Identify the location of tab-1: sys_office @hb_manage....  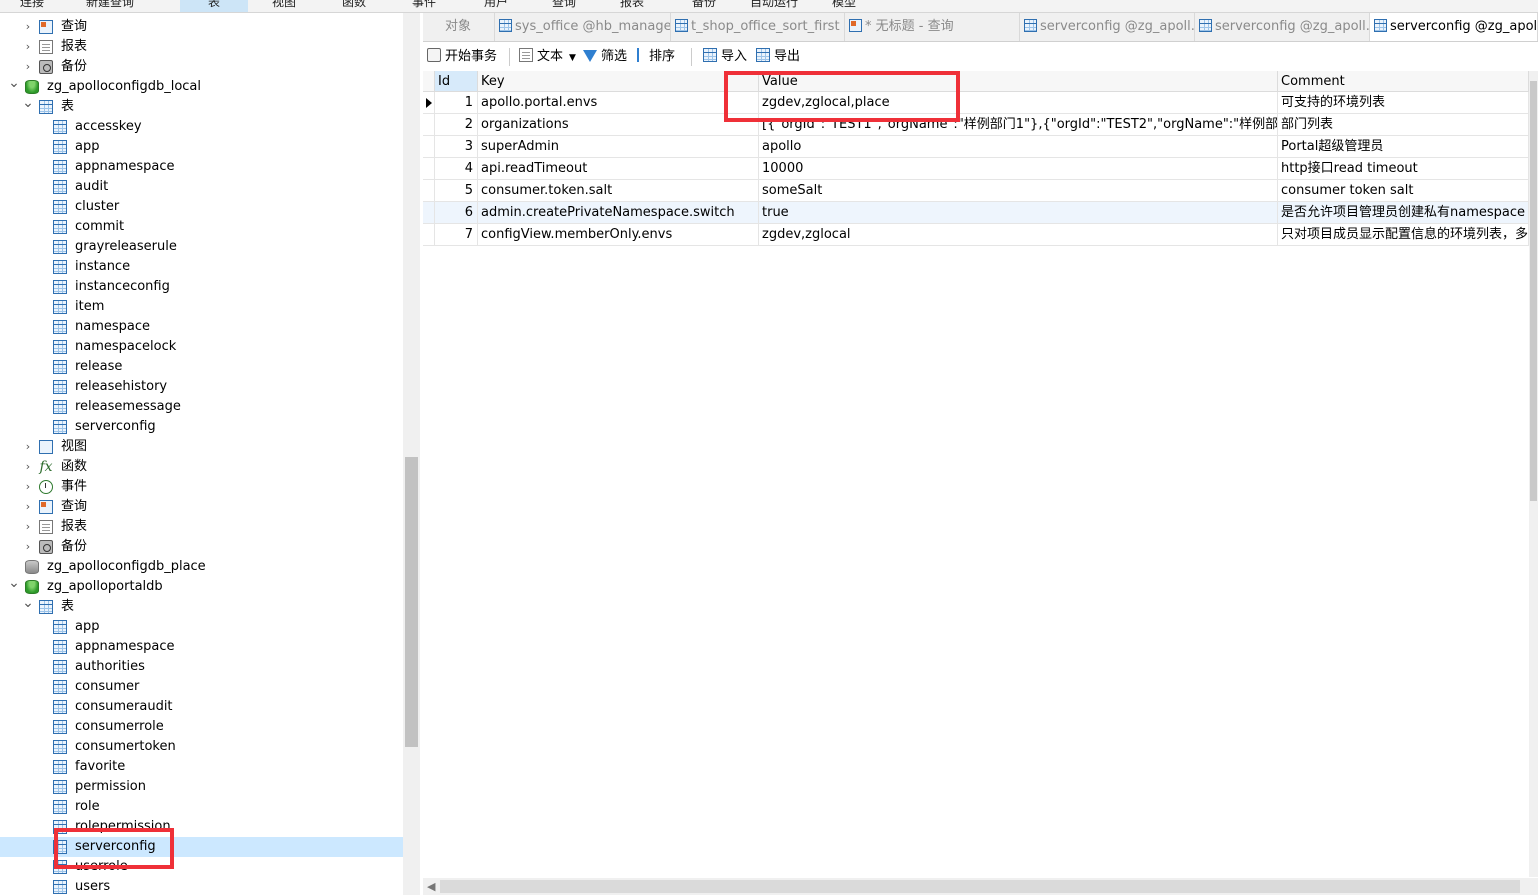
(583, 27).